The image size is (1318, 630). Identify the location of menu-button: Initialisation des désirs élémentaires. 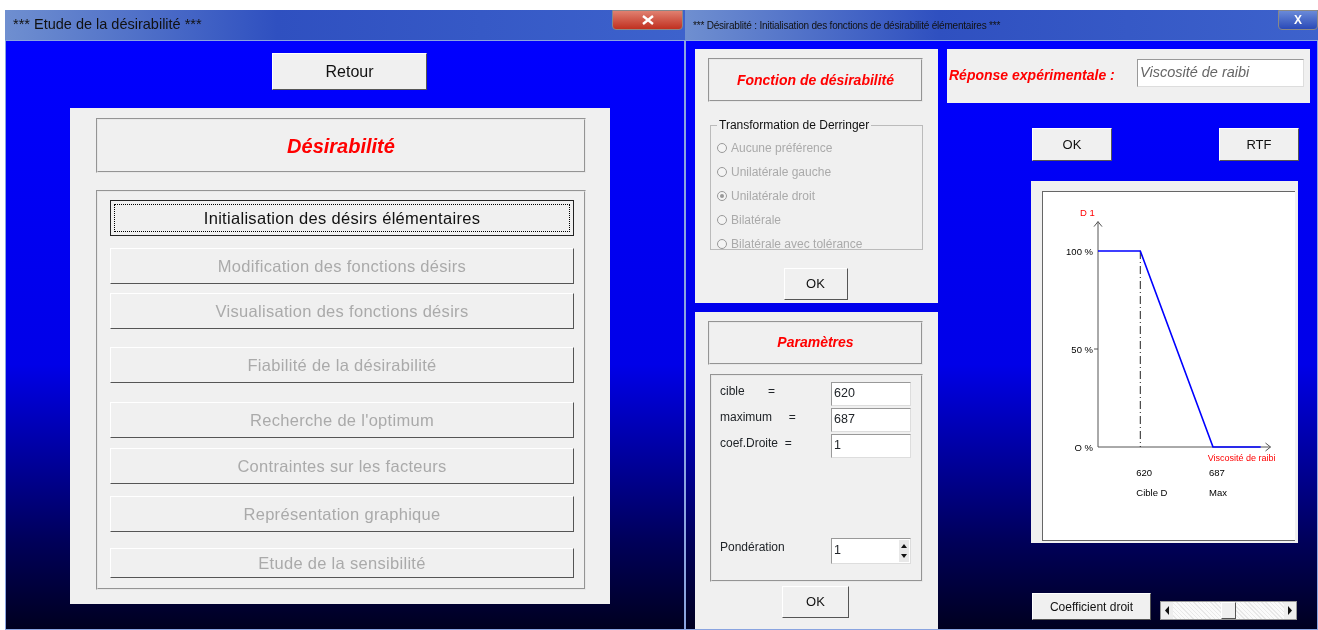
(342, 218).